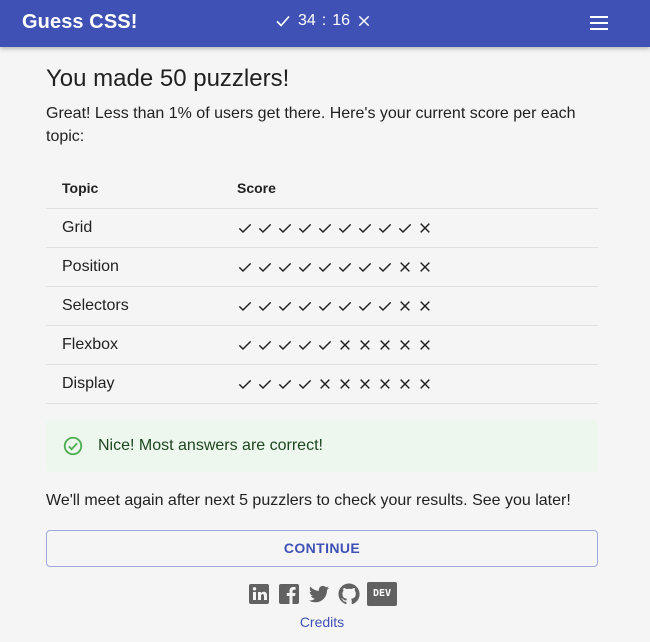 Image resolution: width=650 pixels, height=642 pixels. I want to click on table-header-row: Topic Score, so click(322, 188).